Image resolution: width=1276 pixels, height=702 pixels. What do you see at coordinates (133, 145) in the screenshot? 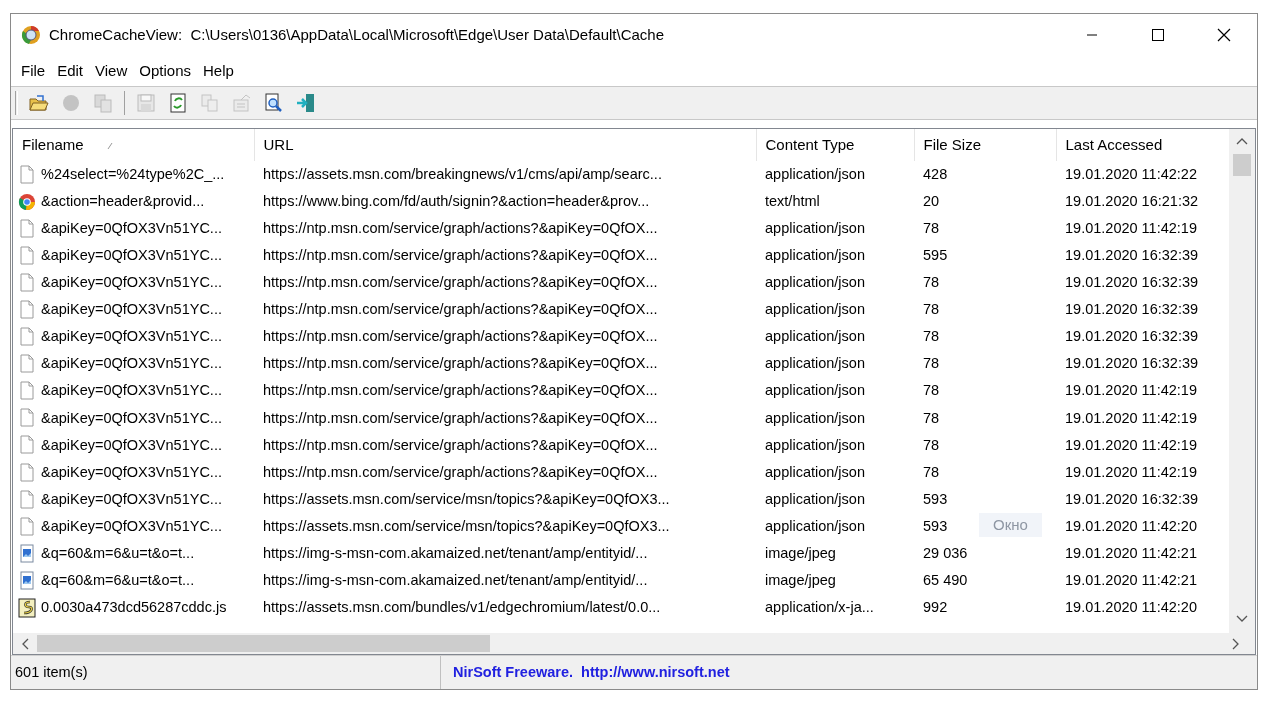
I see `column-header: Filename` at bounding box center [133, 145].